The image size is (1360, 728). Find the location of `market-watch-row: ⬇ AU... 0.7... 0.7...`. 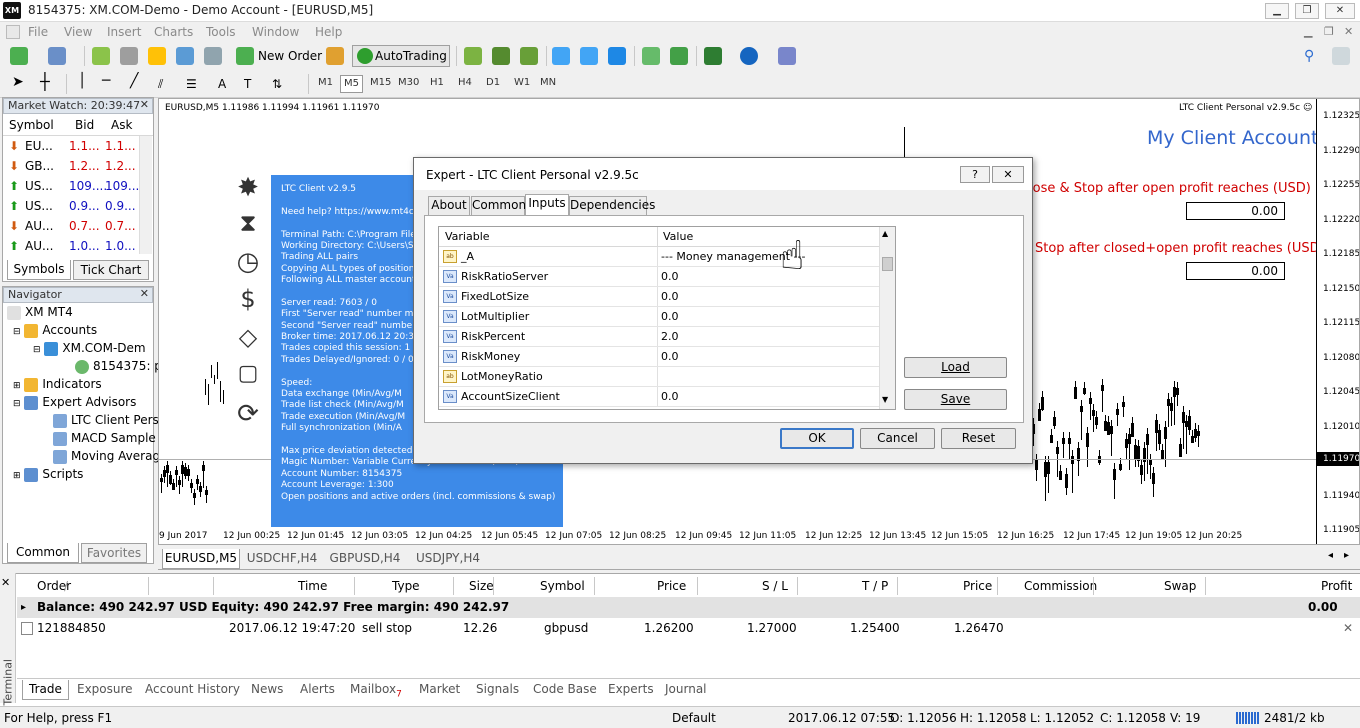

market-watch-row: ⬇ AU... 0.7... 0.7... is located at coordinates (78, 226).